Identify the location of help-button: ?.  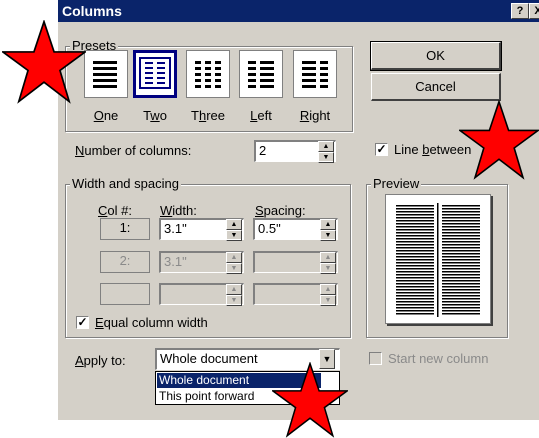
(520, 11).